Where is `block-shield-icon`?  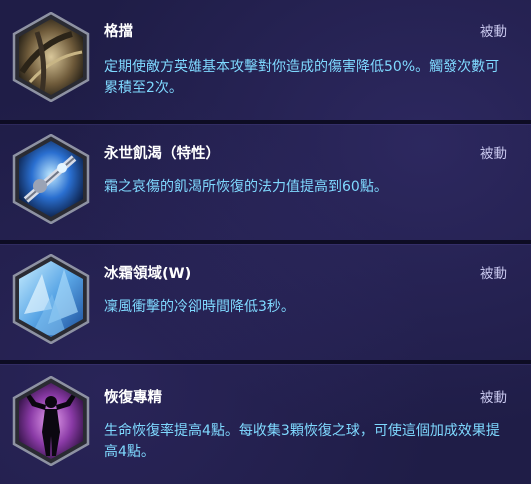
block-shield-icon is located at coordinates (51, 57).